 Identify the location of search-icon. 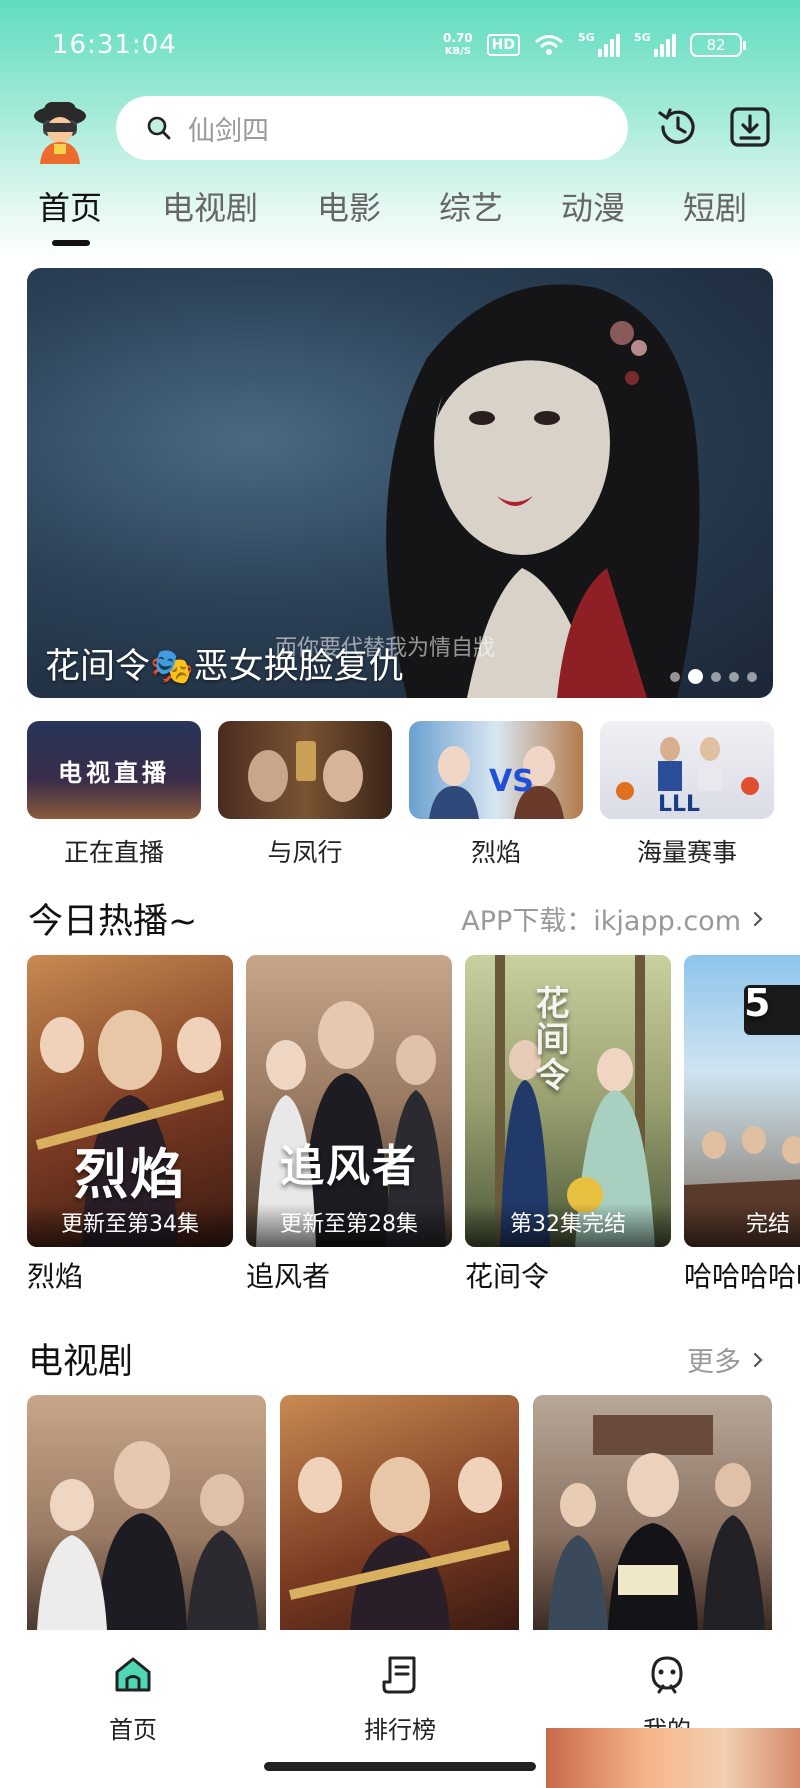
(159, 128).